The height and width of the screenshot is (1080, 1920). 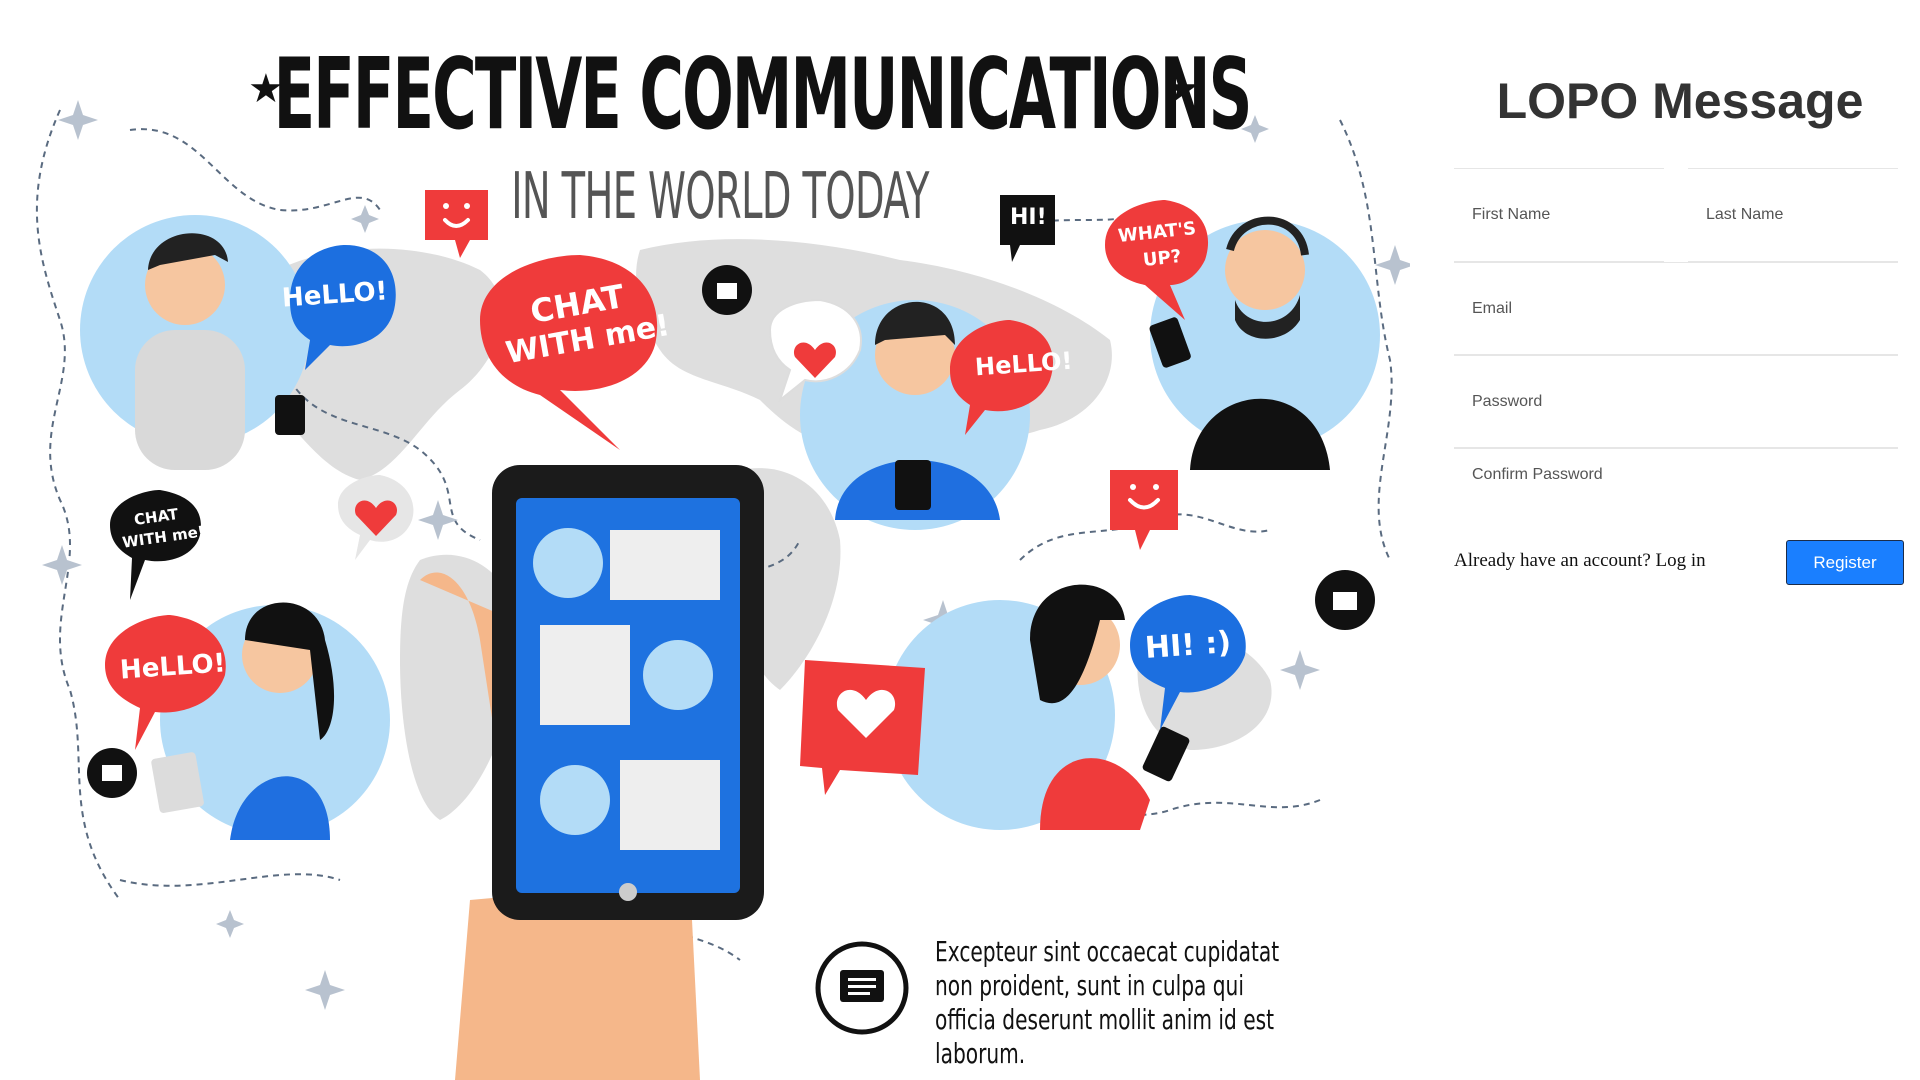 I want to click on hero-title: EFFECTIVE COMMUNICATIONS, so click(x=763, y=95).